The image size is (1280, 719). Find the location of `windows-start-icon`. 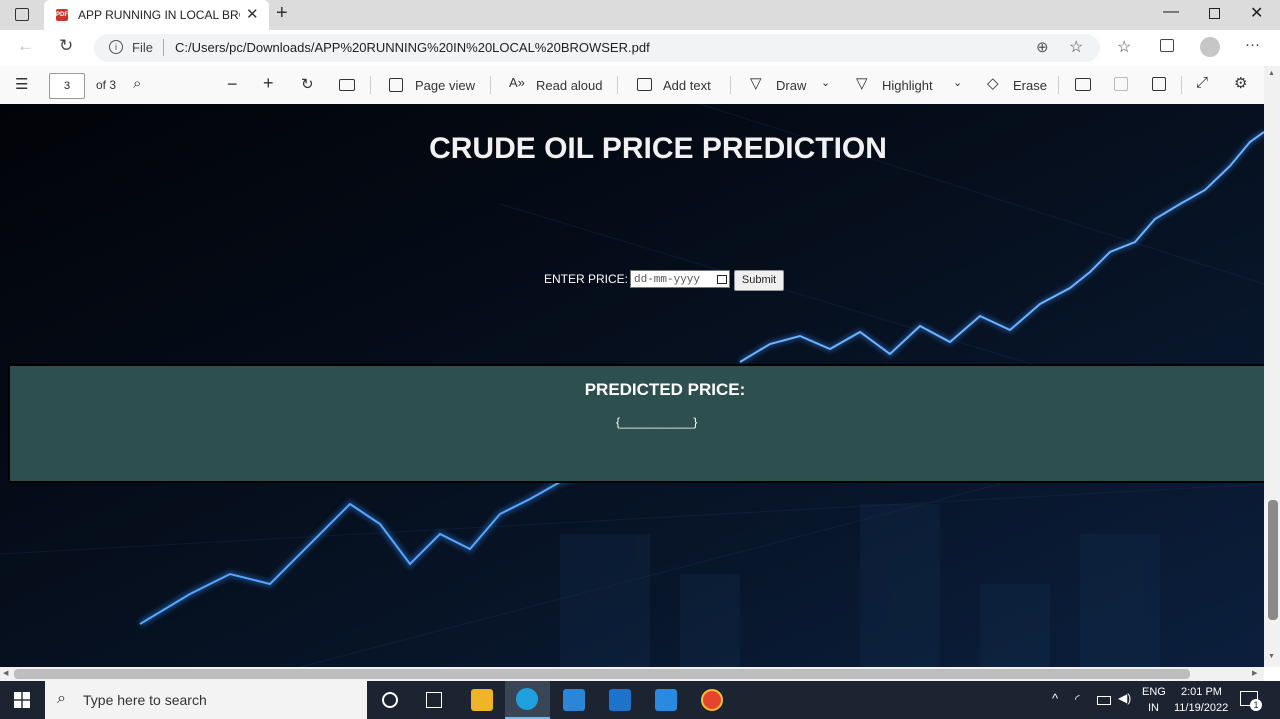

windows-start-icon is located at coordinates (22, 700).